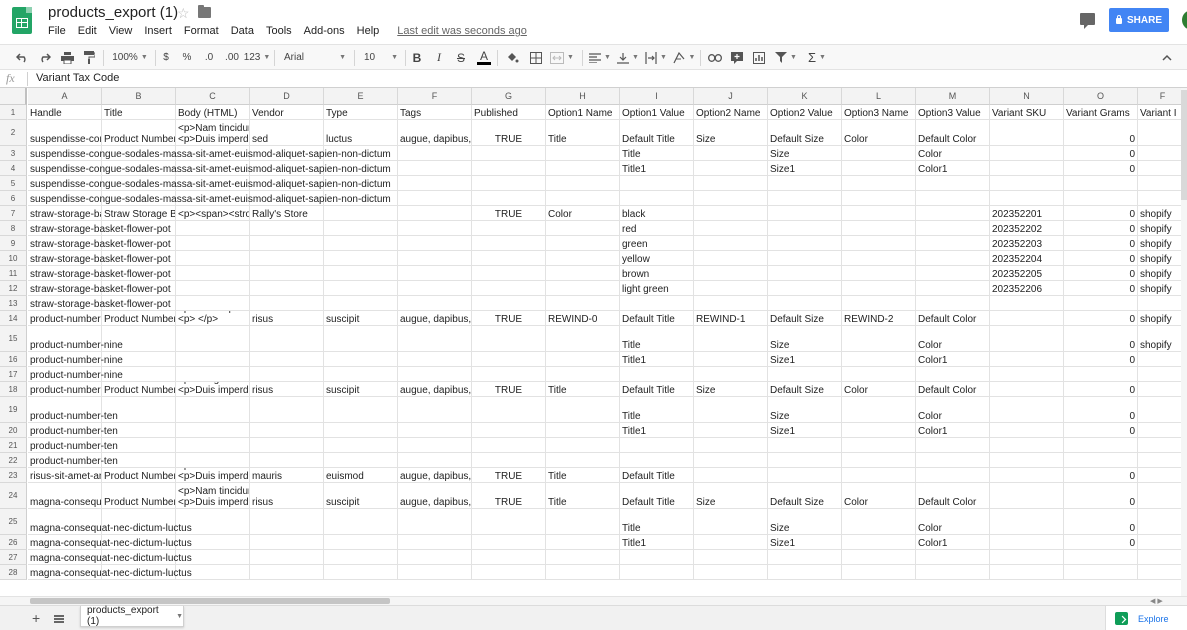 The height and width of the screenshot is (630, 1187). Describe the element at coordinates (435, 318) in the screenshot. I see `cell: augue, dapibus,` at that location.